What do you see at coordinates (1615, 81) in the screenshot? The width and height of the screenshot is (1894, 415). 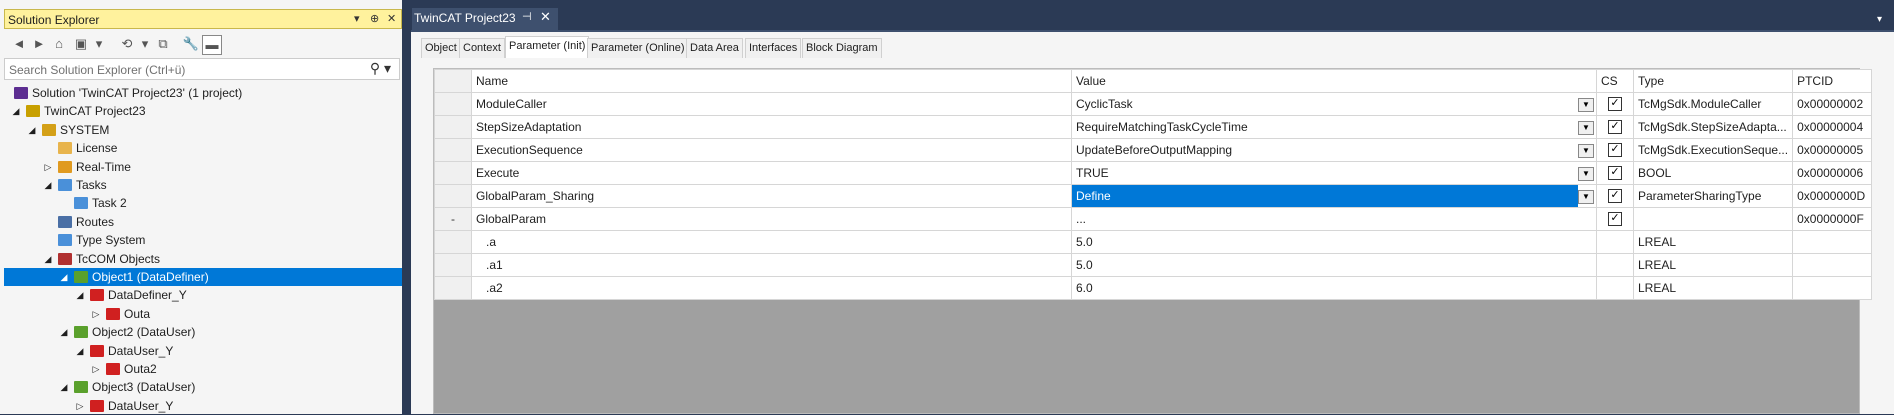 I see `grid-header-cs: CS` at bounding box center [1615, 81].